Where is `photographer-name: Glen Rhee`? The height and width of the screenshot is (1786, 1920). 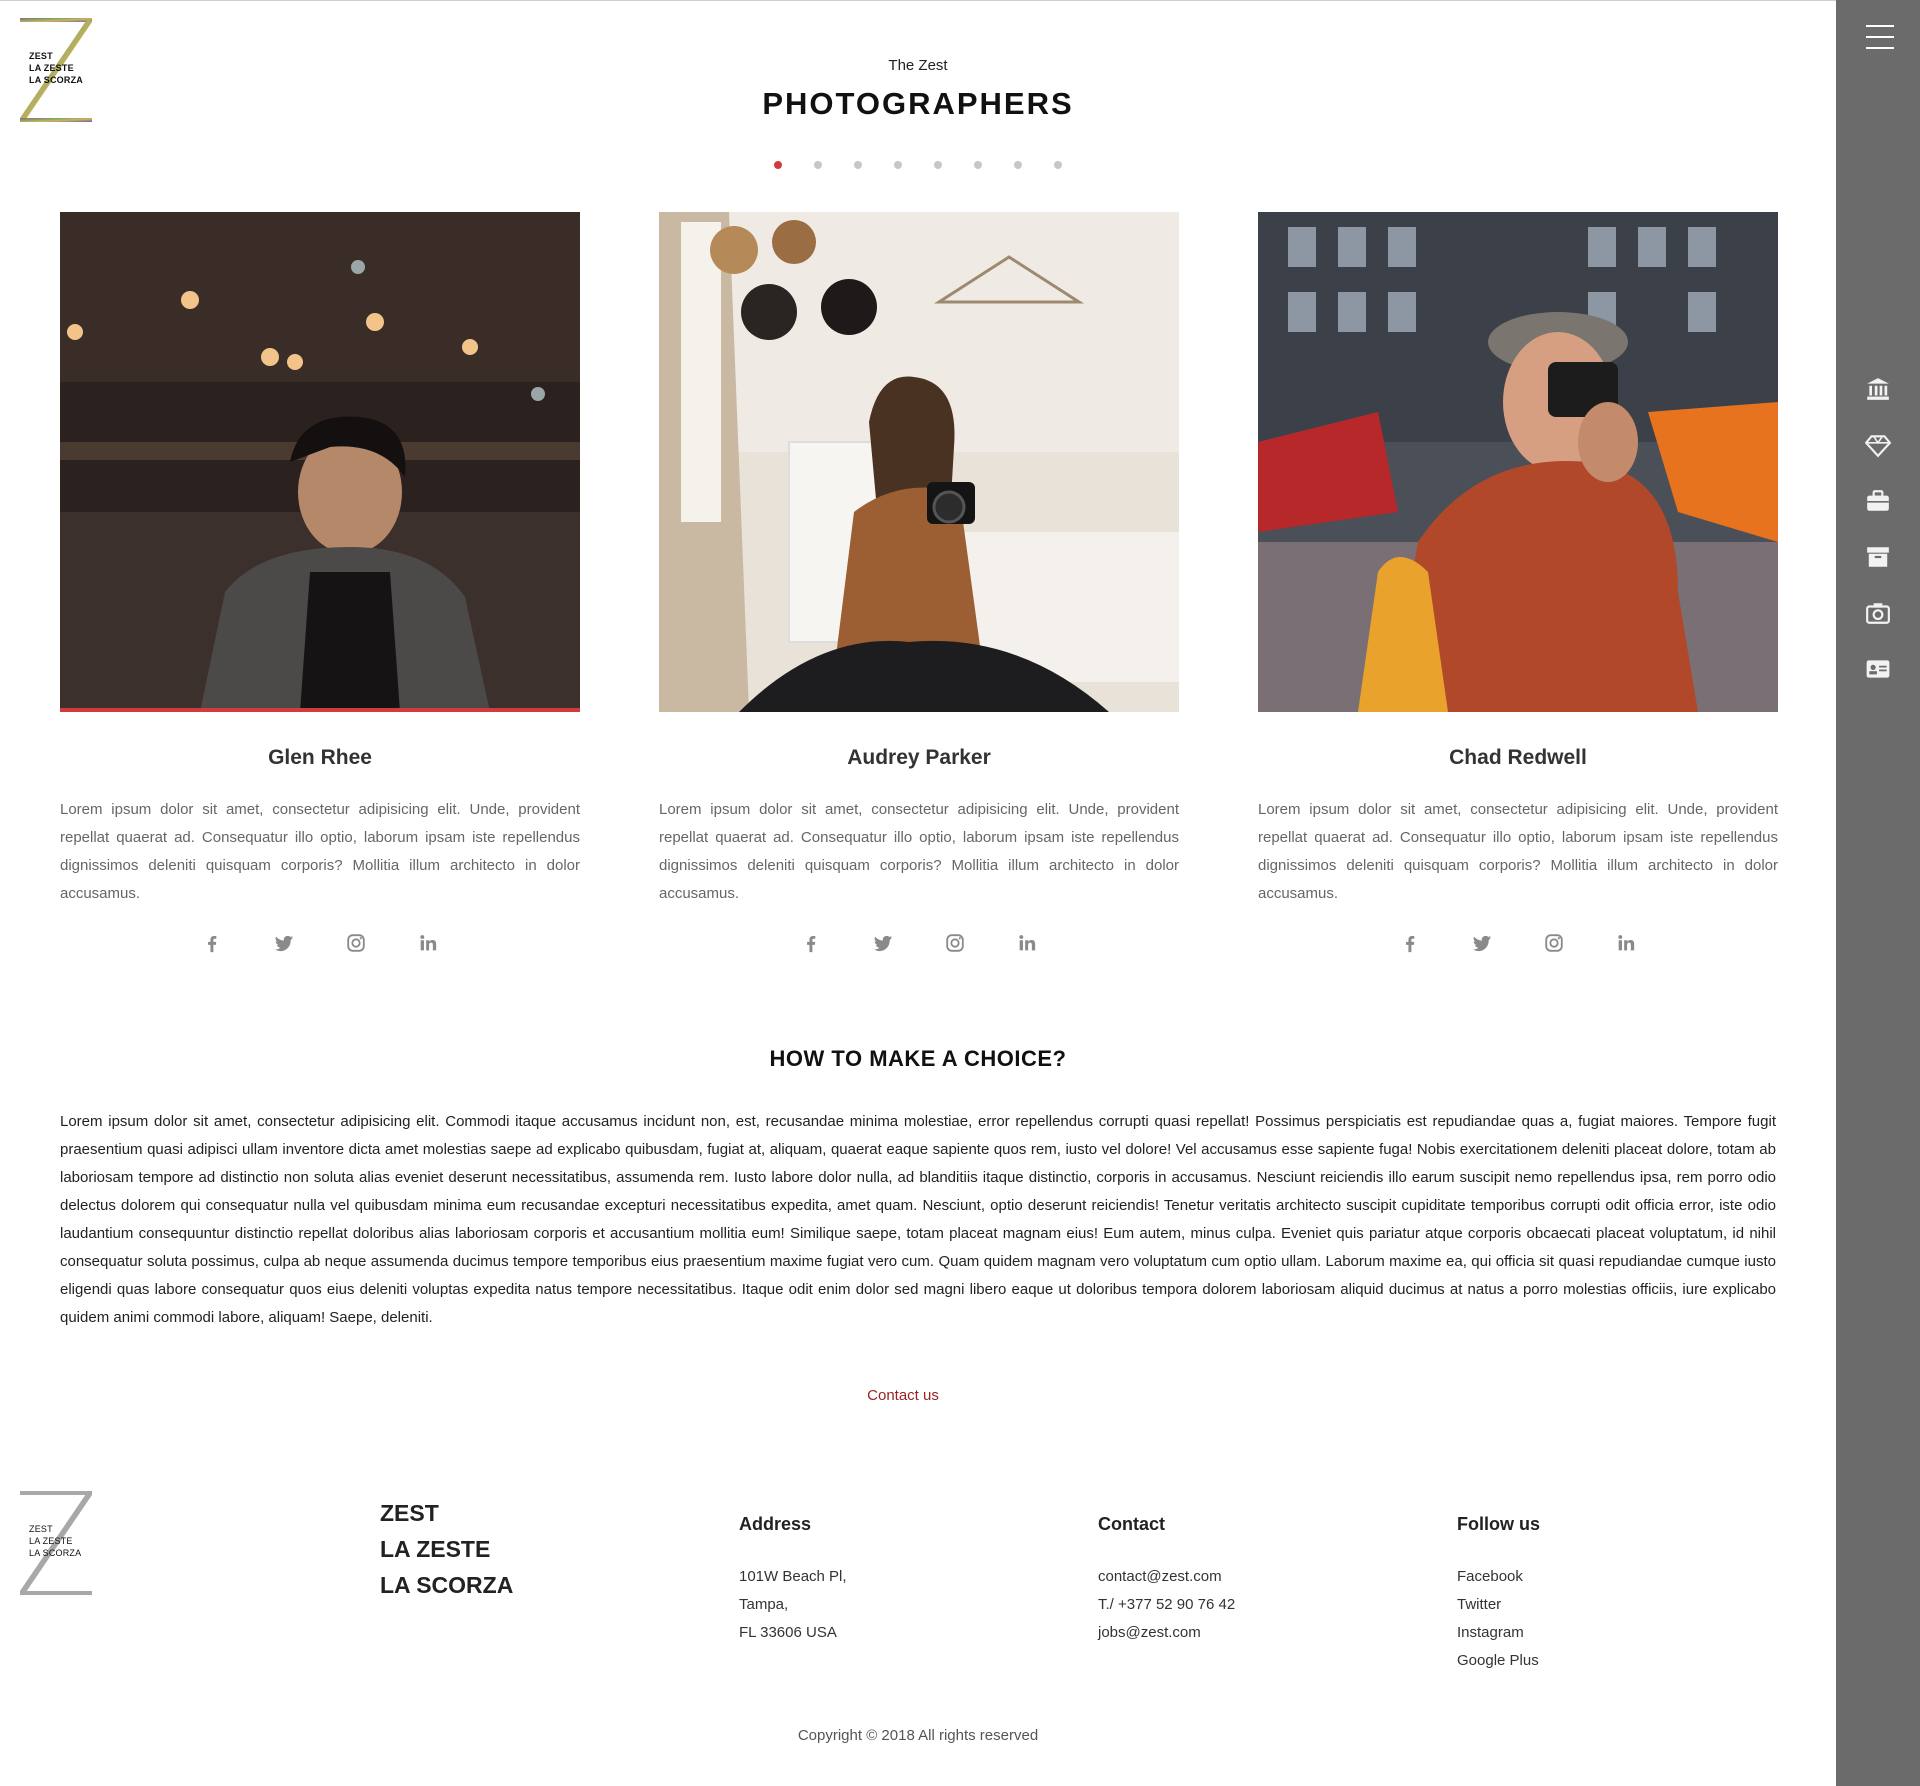 photographer-name: Glen Rhee is located at coordinates (320, 757).